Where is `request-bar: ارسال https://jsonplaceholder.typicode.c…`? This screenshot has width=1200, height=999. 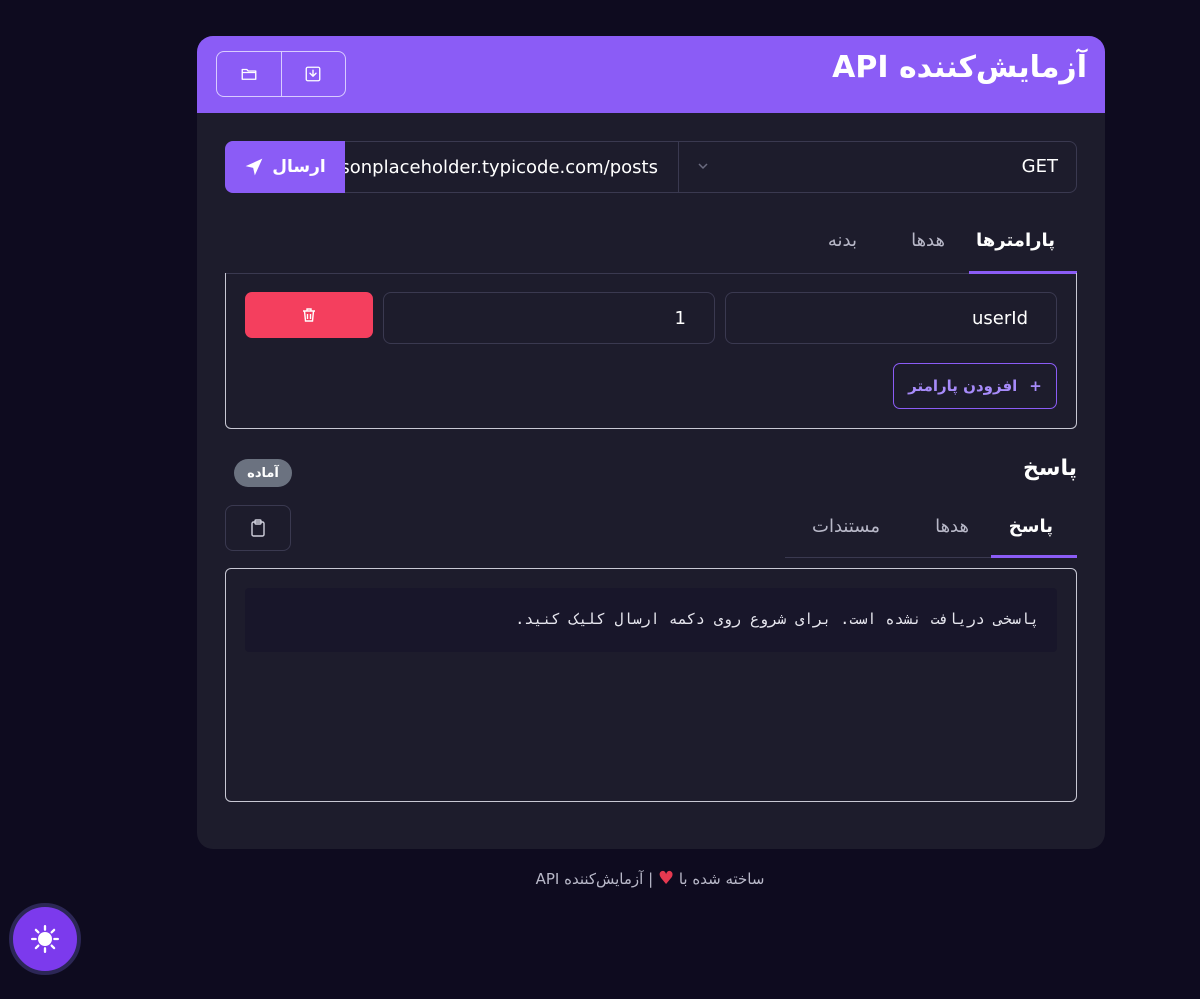
request-bar: ارسال https://jsonplaceholder.typicode.c… is located at coordinates (651, 167).